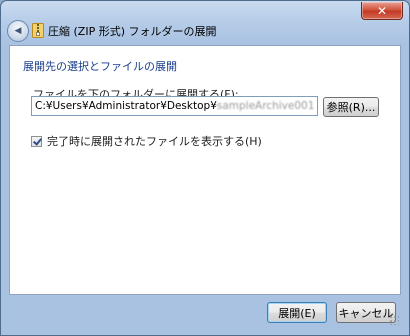 Image resolution: width=410 pixels, height=336 pixels. Describe the element at coordinates (38, 30) in the screenshot. I see `zip-folder-icon` at that location.